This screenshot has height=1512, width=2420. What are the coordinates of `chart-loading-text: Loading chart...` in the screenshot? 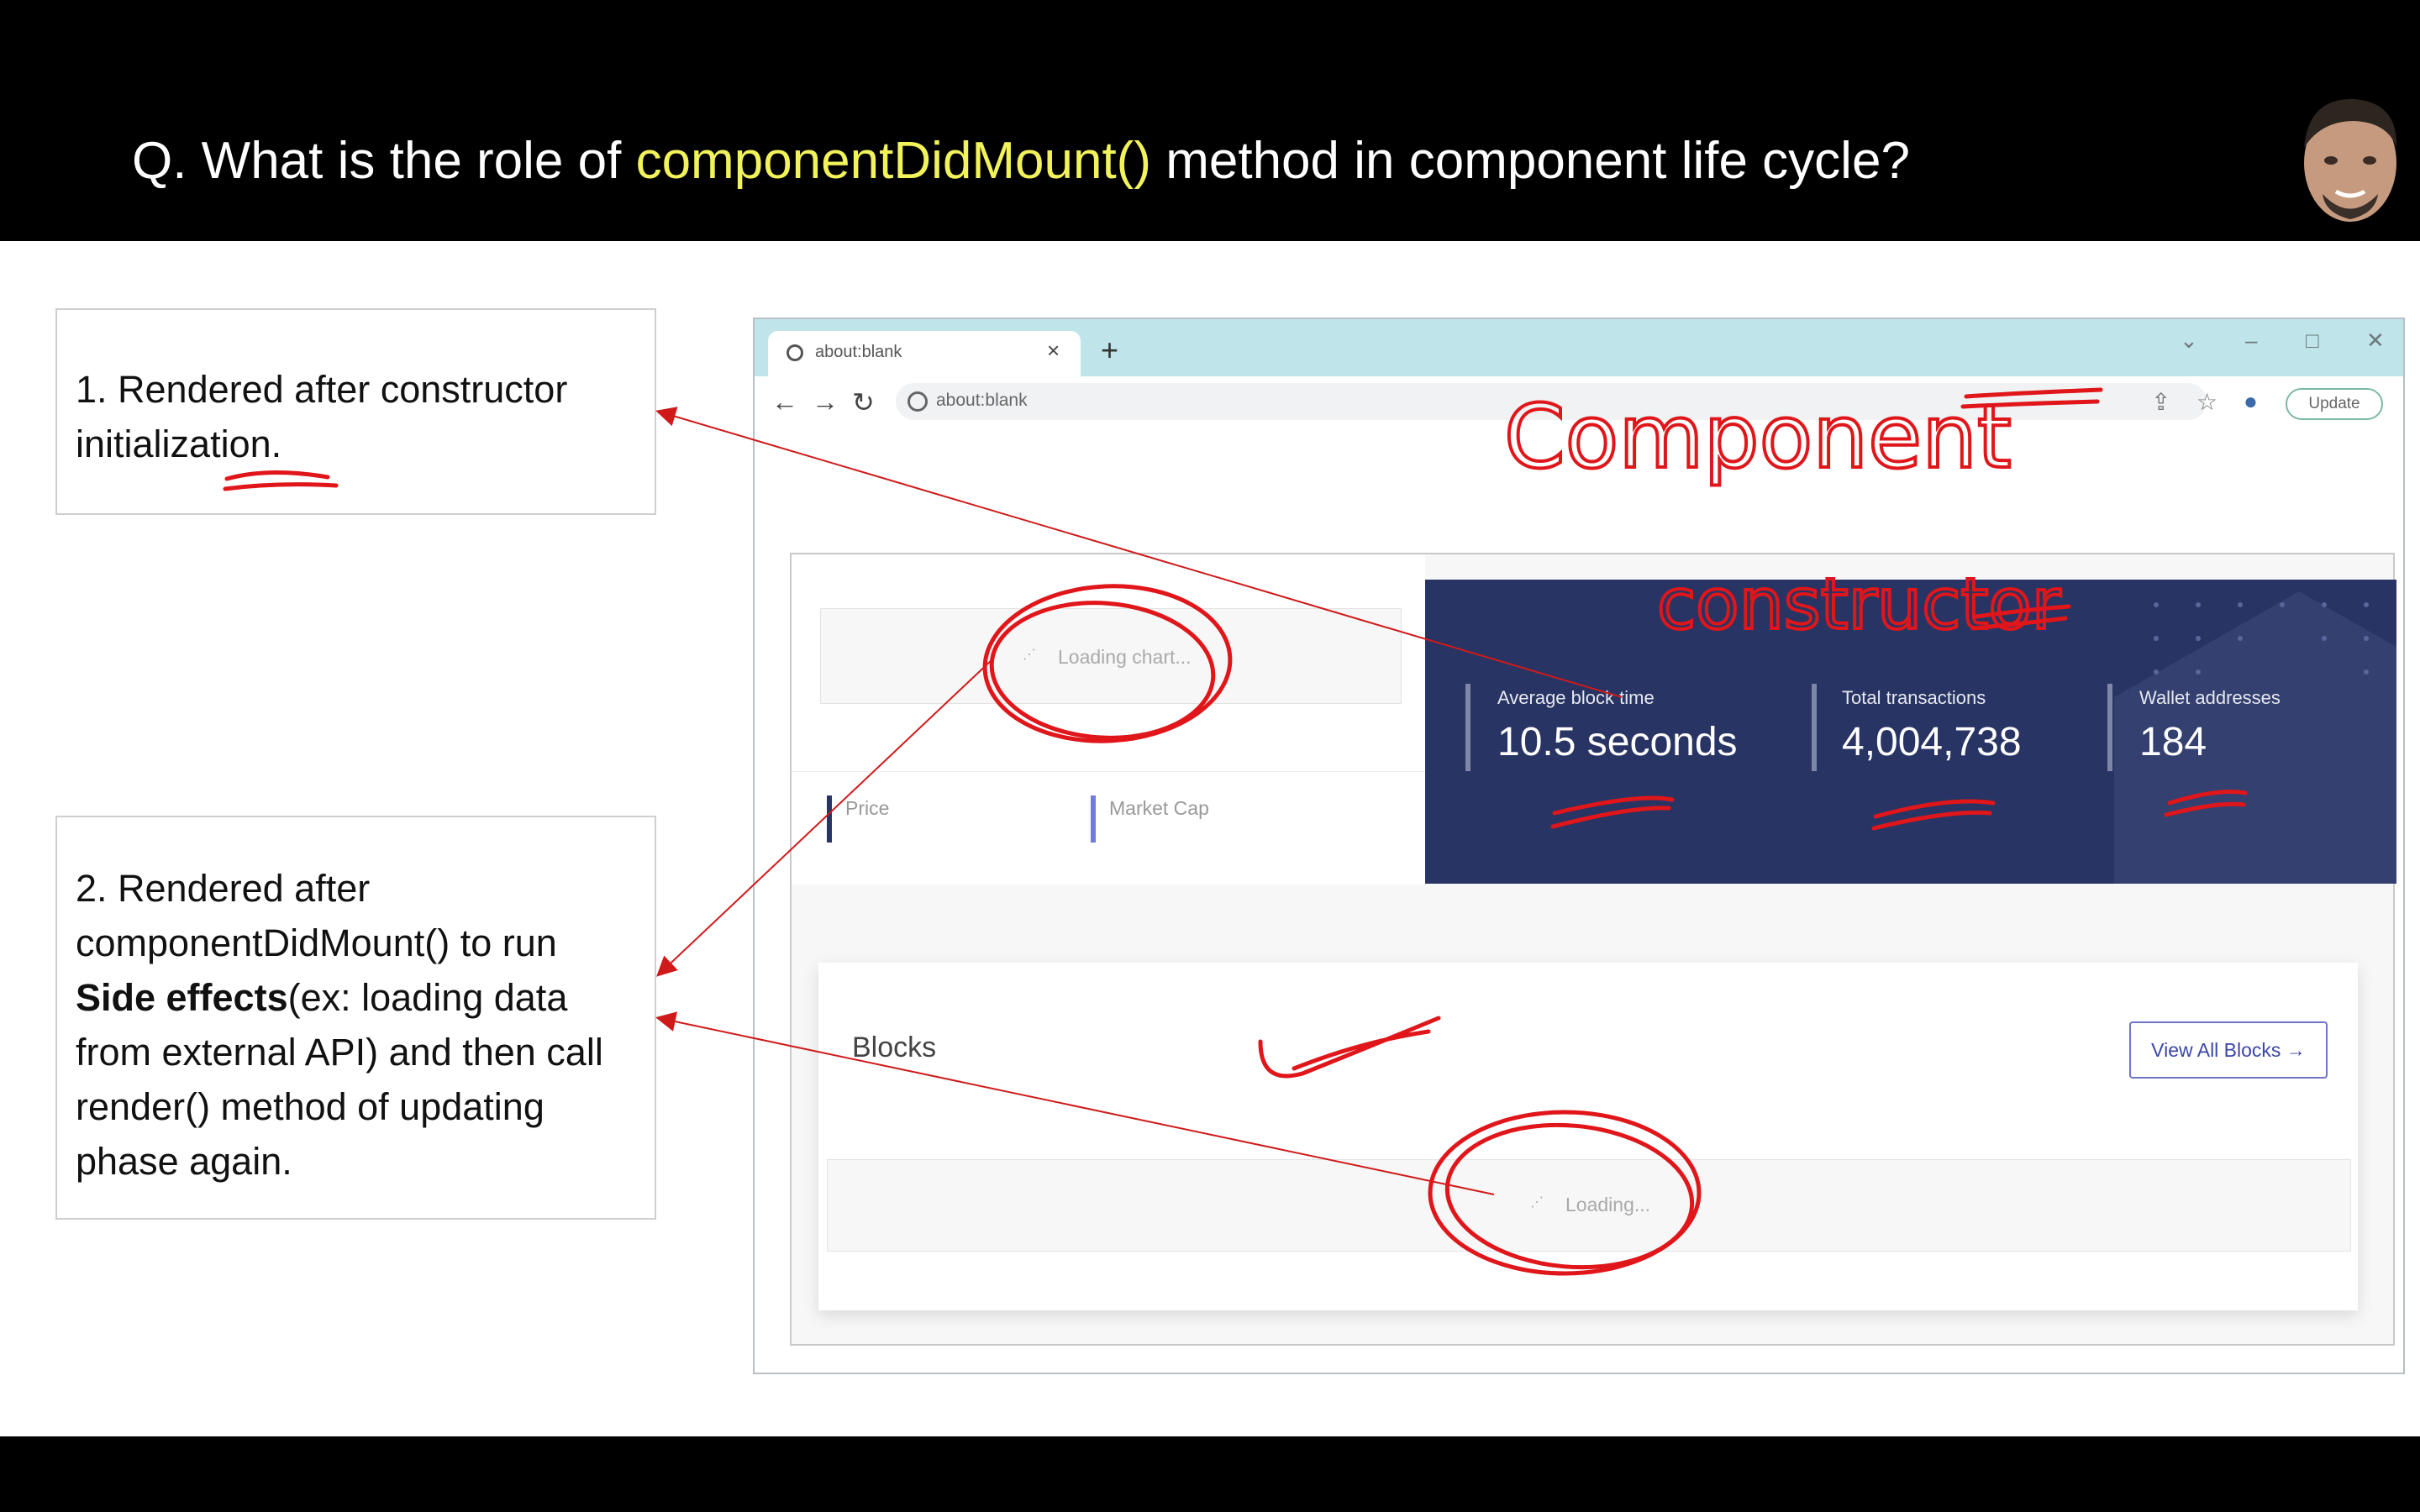 It's located at (1125, 657).